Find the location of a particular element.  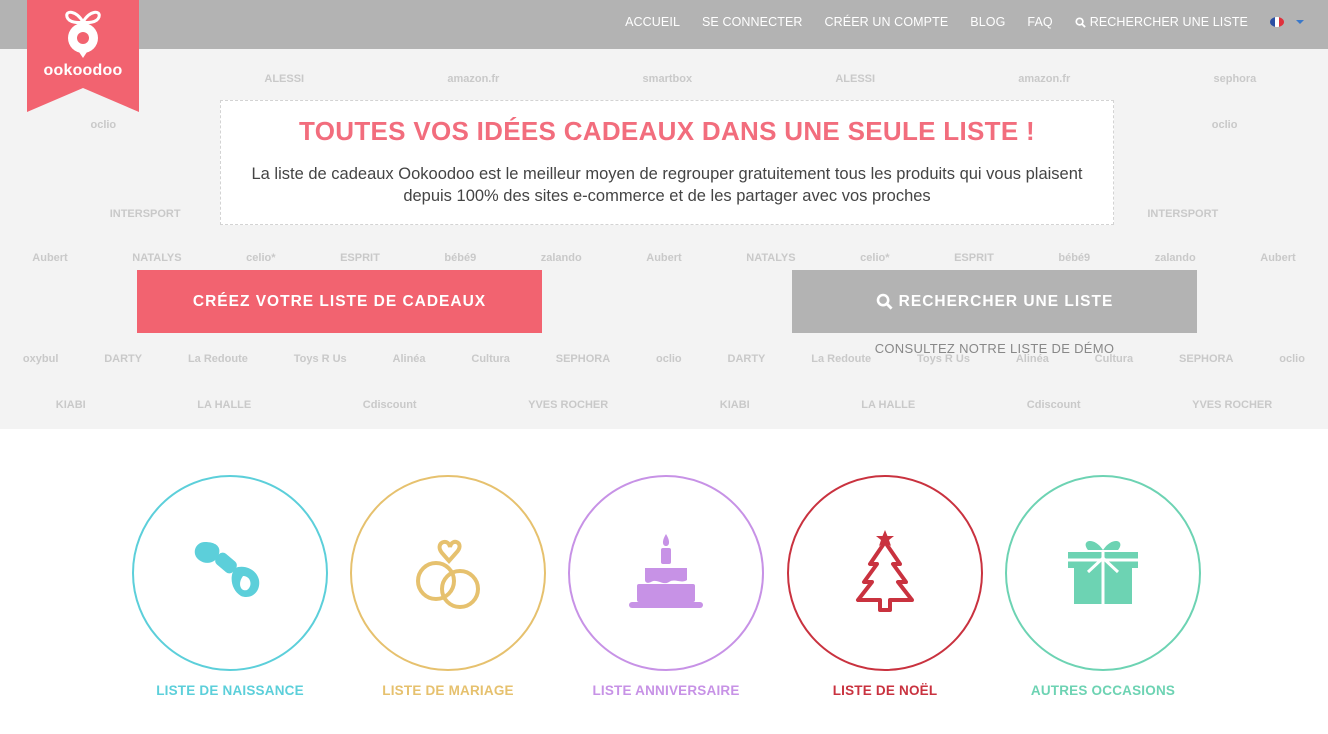

christmas-tree-icon is located at coordinates (885, 571).